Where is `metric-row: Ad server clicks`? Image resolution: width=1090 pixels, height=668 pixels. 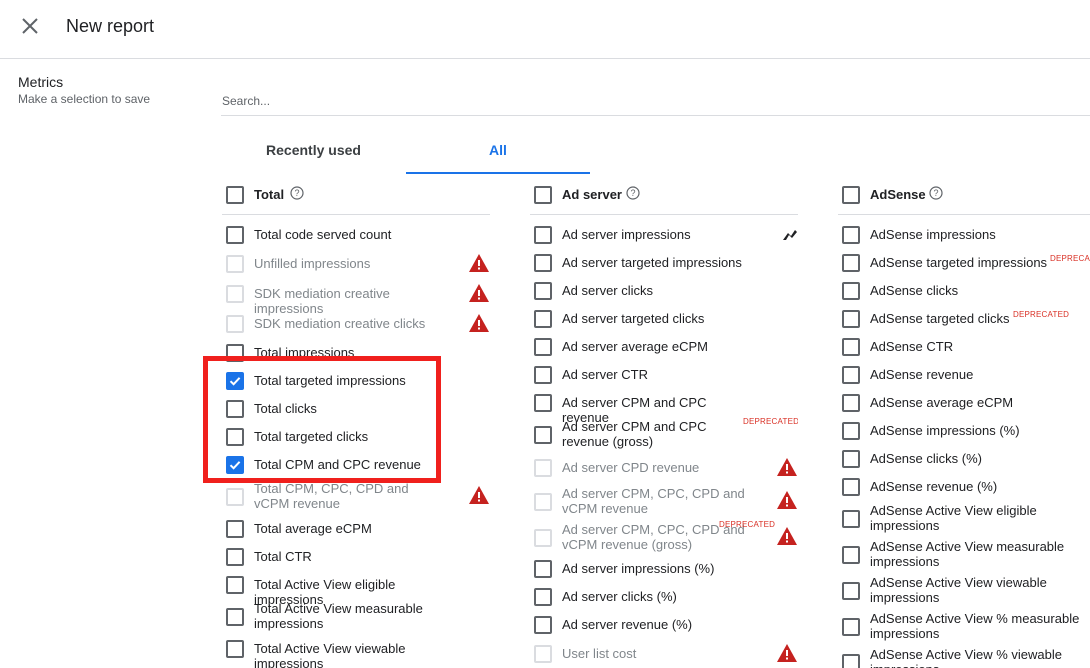 metric-row: Ad server clicks is located at coordinates (664, 291).